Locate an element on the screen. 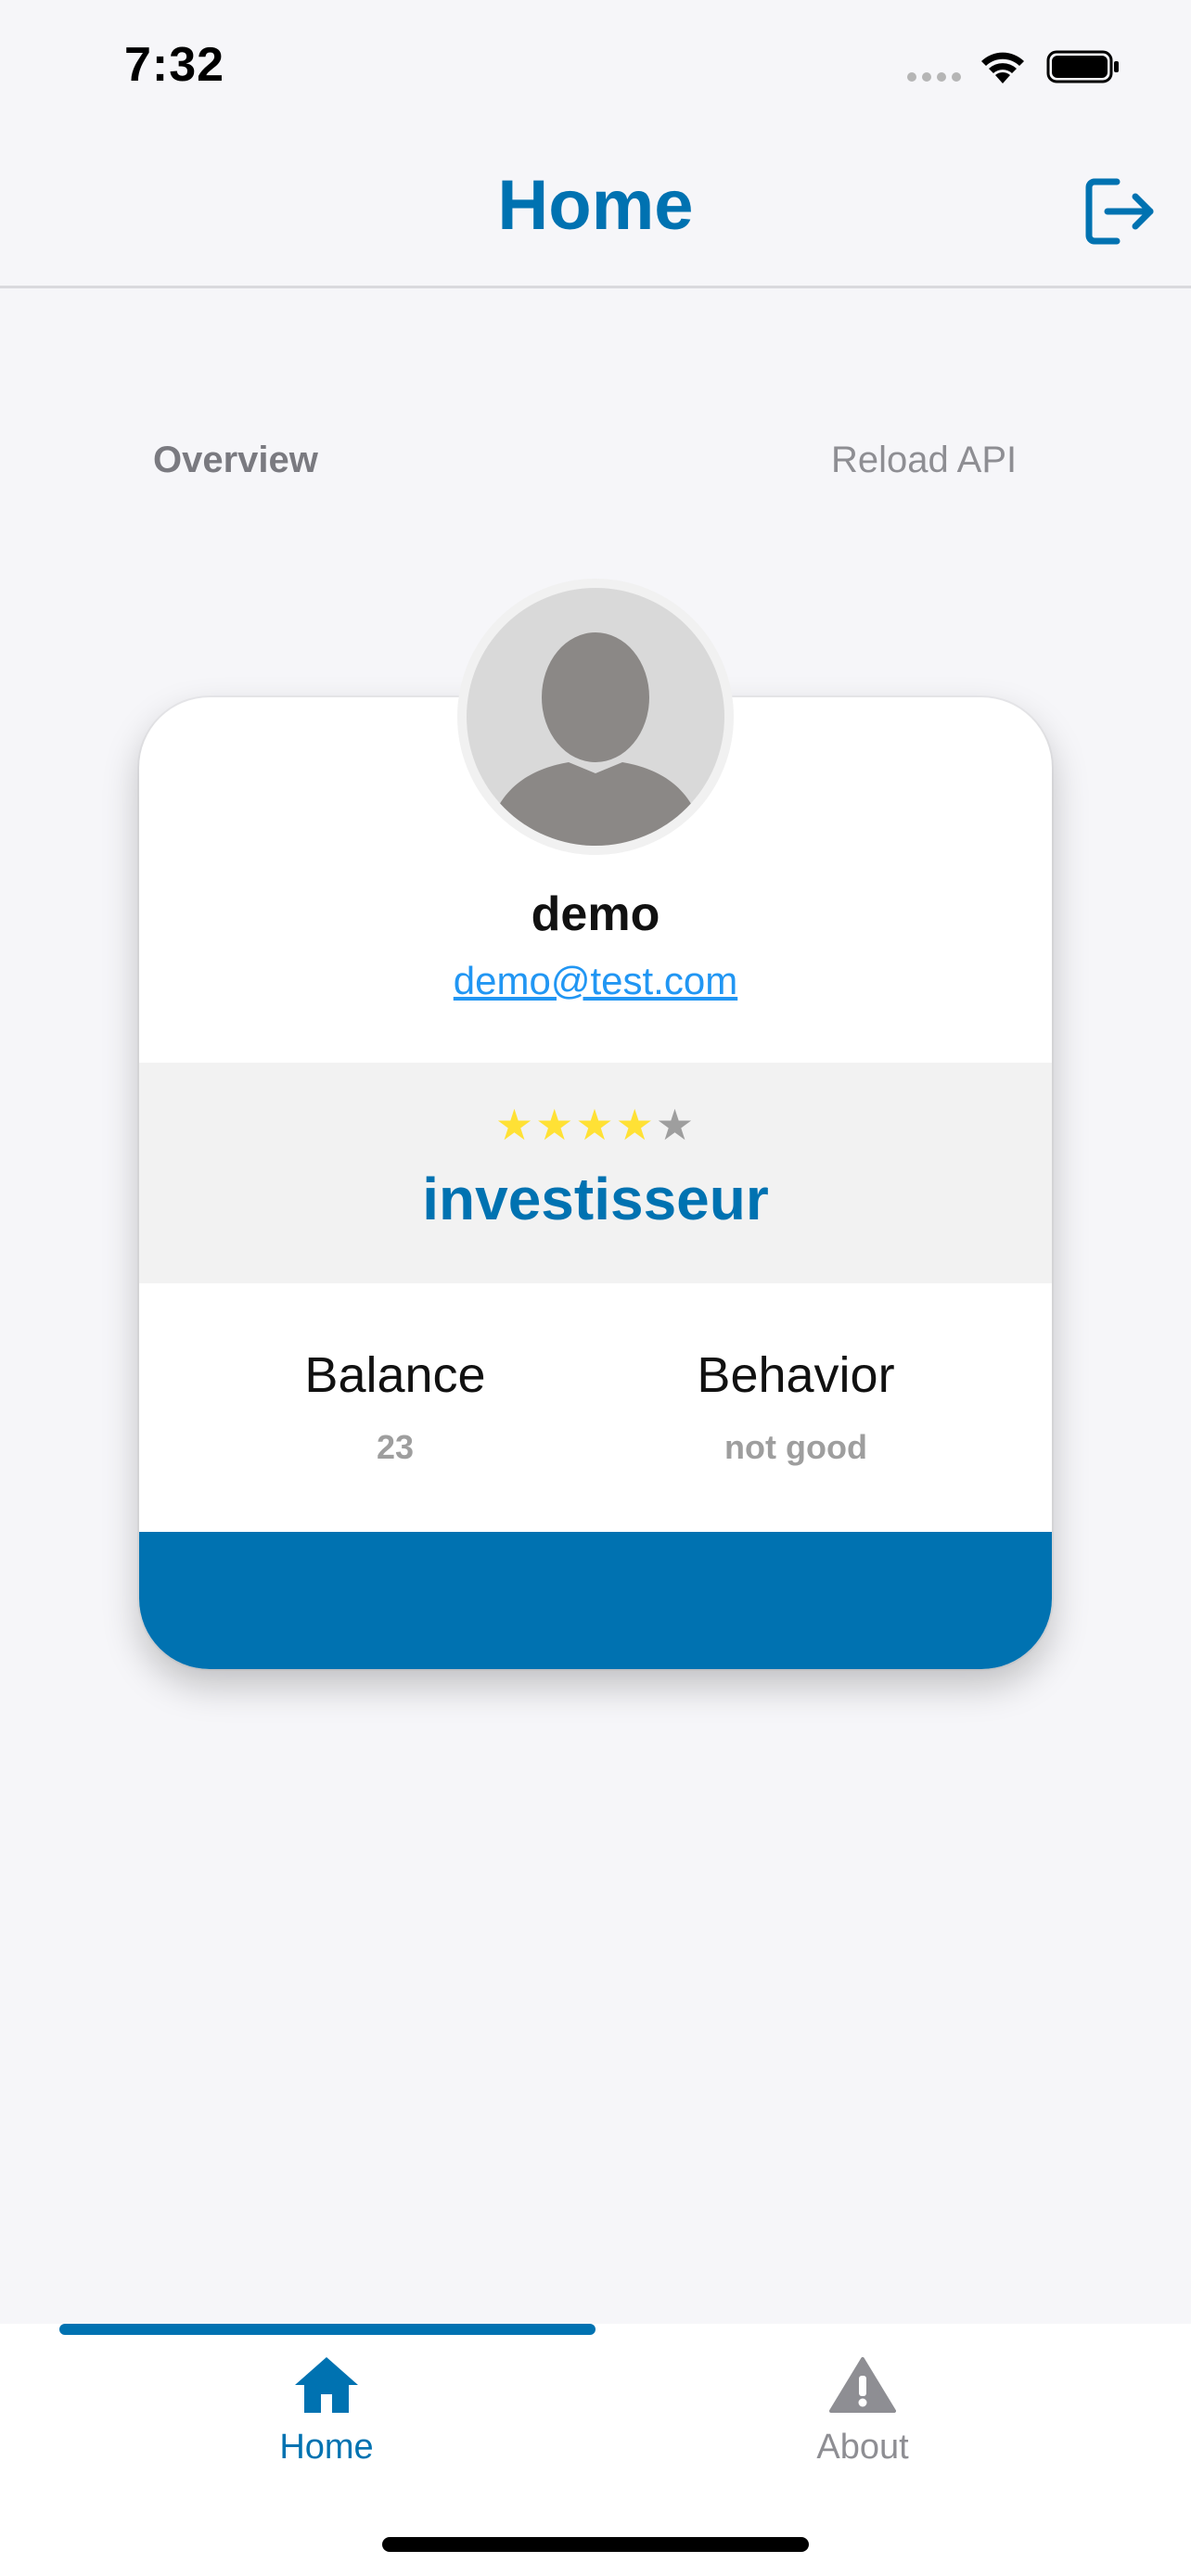 The width and height of the screenshot is (1191, 2576). tab-home: Home is located at coordinates (326, 2411).